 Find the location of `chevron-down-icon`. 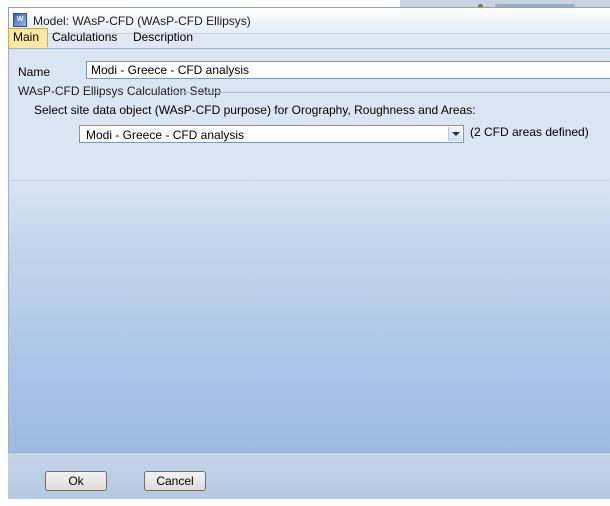

chevron-down-icon is located at coordinates (455, 134).